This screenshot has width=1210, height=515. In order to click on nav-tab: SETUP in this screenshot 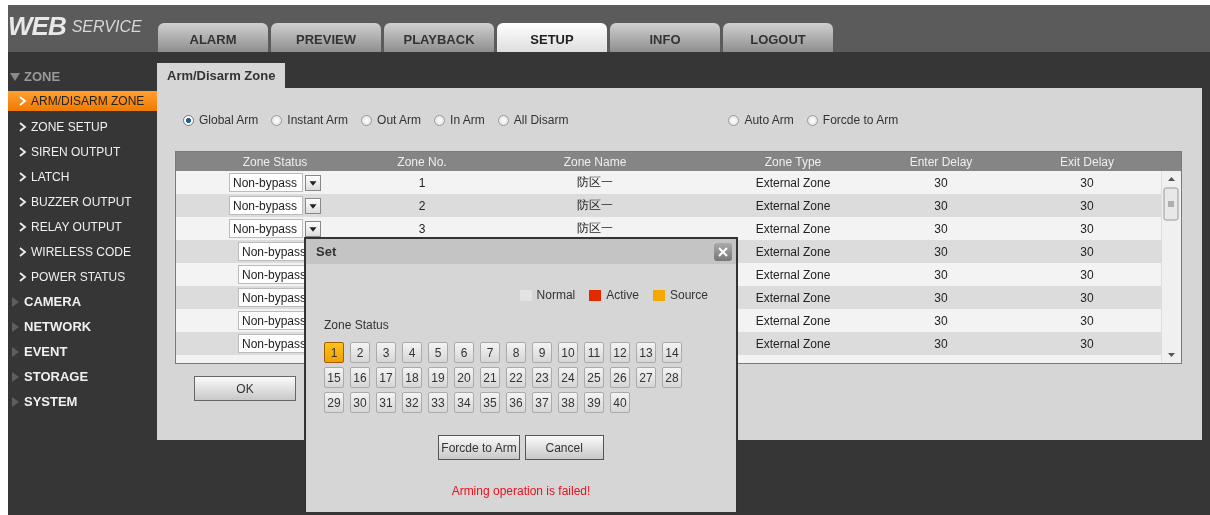, I will do `click(552, 37)`.